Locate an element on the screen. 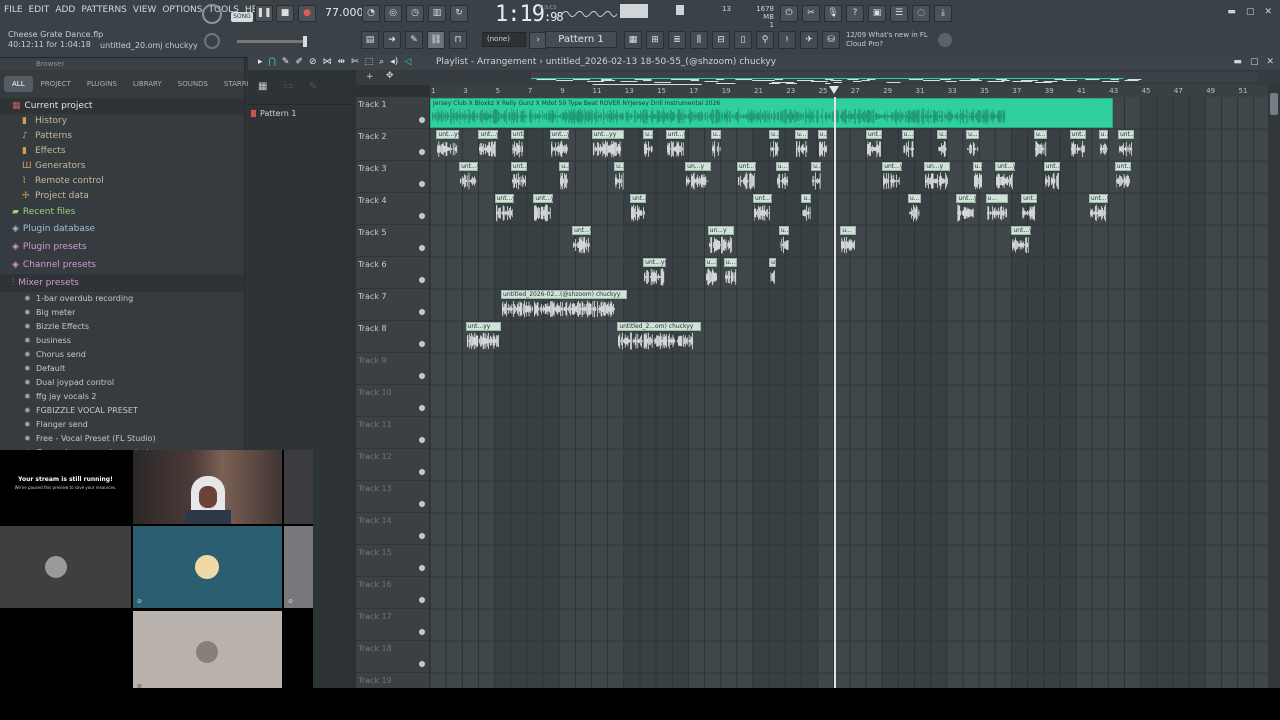 The image size is (1280, 720). tab-library: LIBRARY is located at coordinates (147, 84).